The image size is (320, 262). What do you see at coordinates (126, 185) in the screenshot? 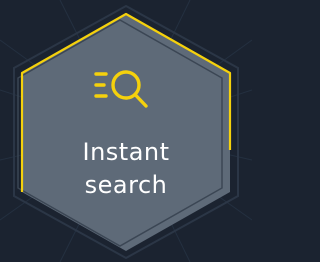
I see `feature-label-line-2: search` at bounding box center [126, 185].